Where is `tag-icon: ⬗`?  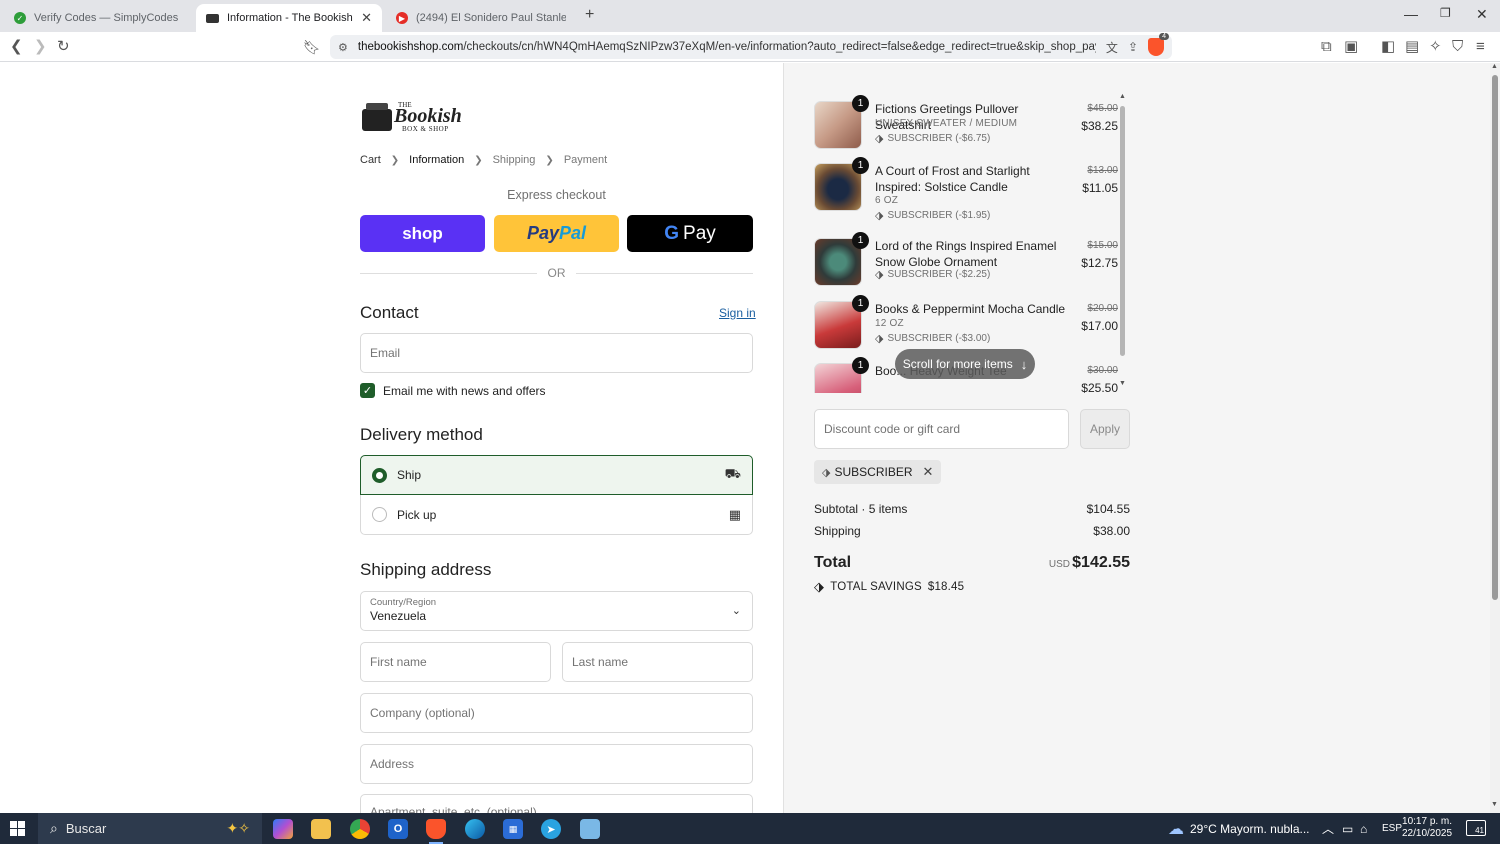 tag-icon: ⬗ is located at coordinates (879, 139).